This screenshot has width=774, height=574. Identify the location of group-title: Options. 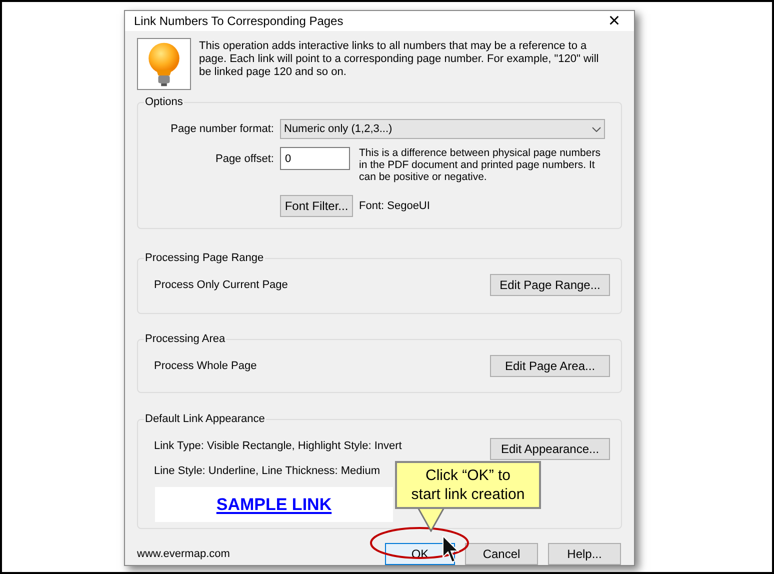
(164, 102).